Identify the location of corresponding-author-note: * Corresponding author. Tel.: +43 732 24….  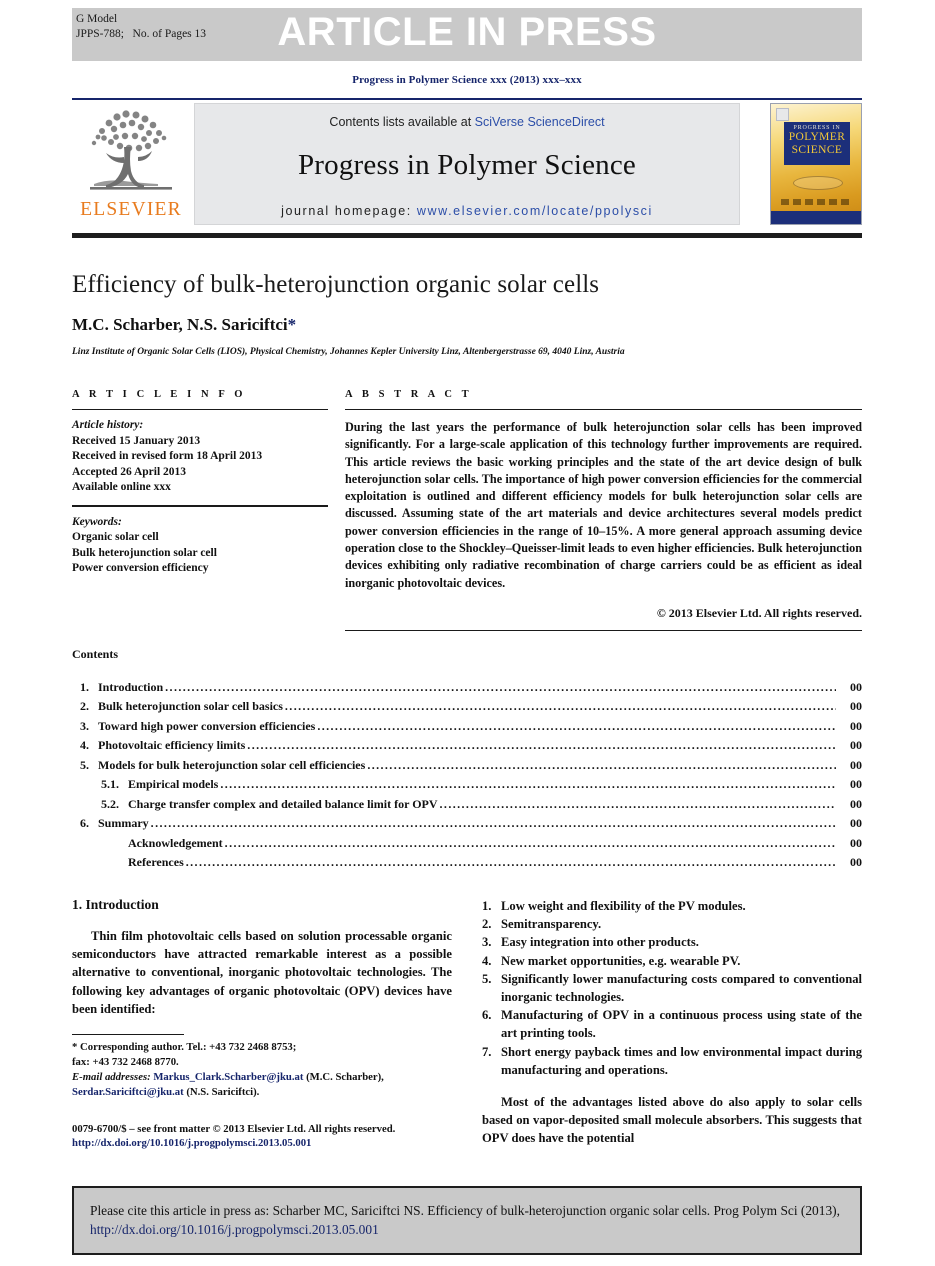
(184, 1046).